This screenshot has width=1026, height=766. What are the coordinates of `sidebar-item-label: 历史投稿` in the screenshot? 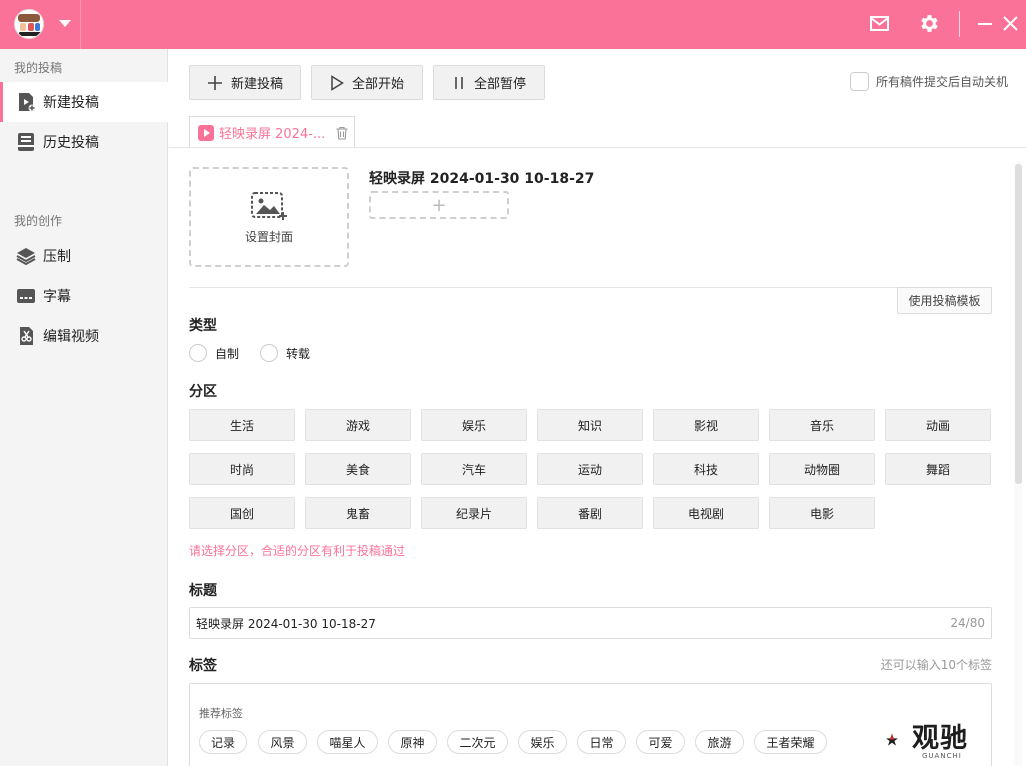 It's located at (71, 143).